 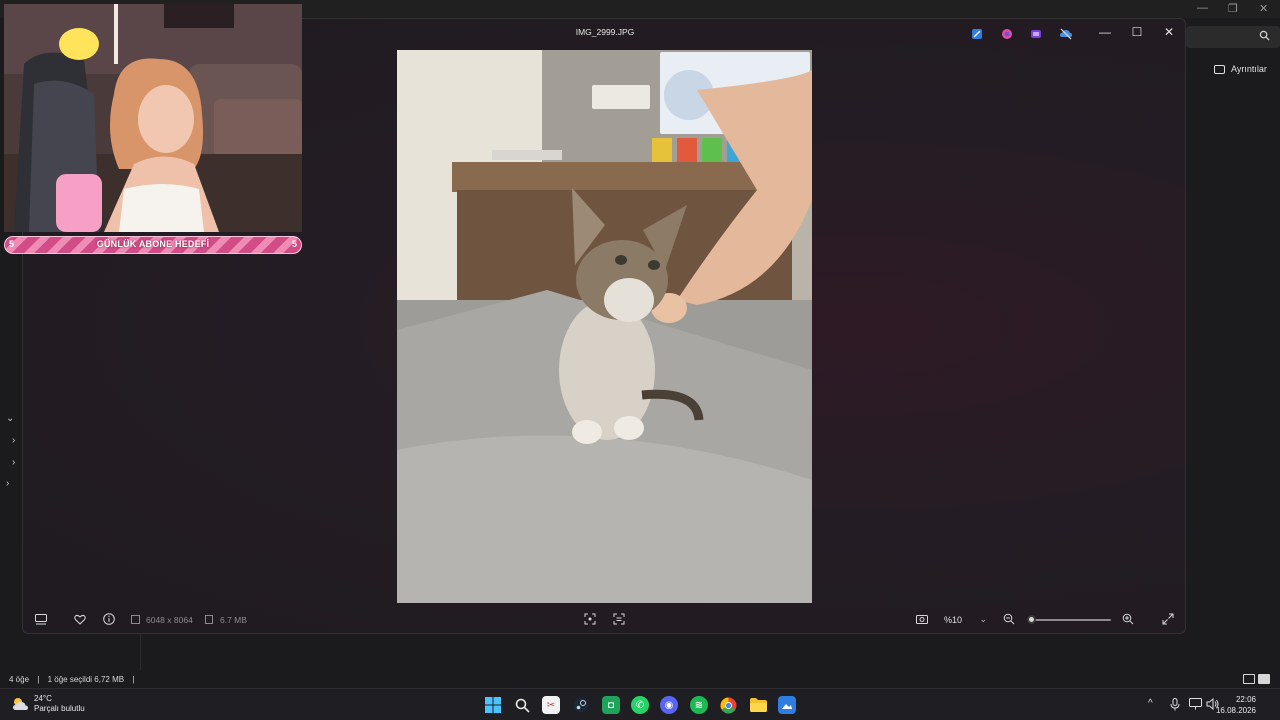 What do you see at coordinates (1105, 32) in the screenshot?
I see `minimize-button: —` at bounding box center [1105, 32].